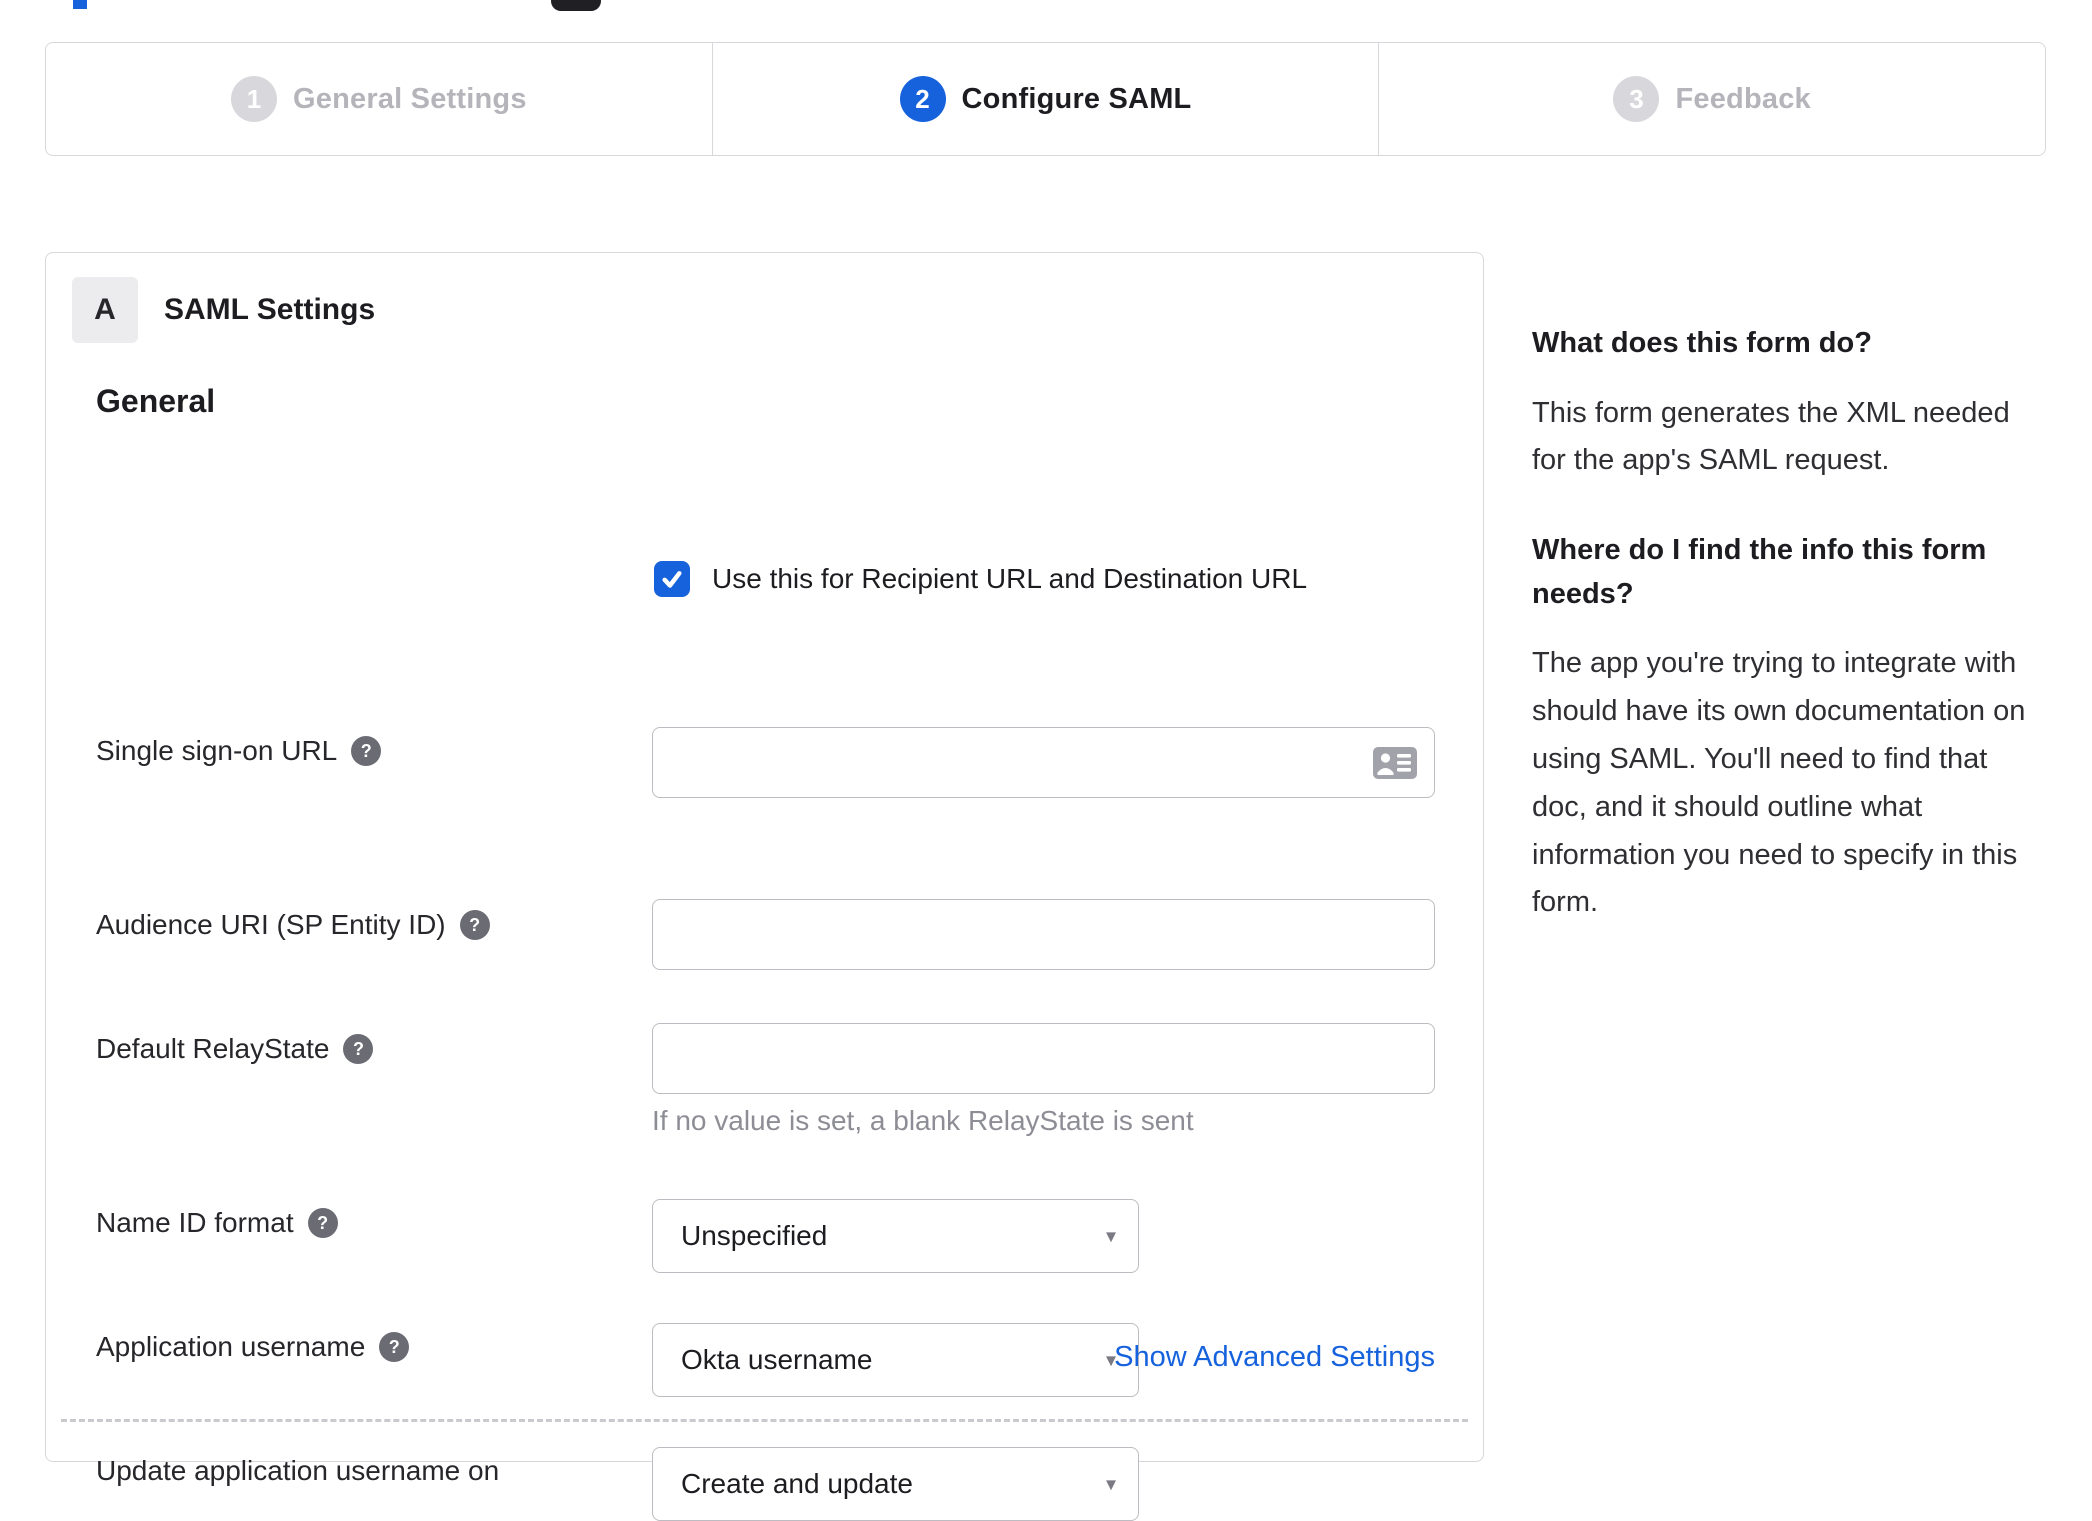 Image resolution: width=2092 pixels, height=1521 pixels. Describe the element at coordinates (922, 99) in the screenshot. I see `step-number-badge: 2` at that location.